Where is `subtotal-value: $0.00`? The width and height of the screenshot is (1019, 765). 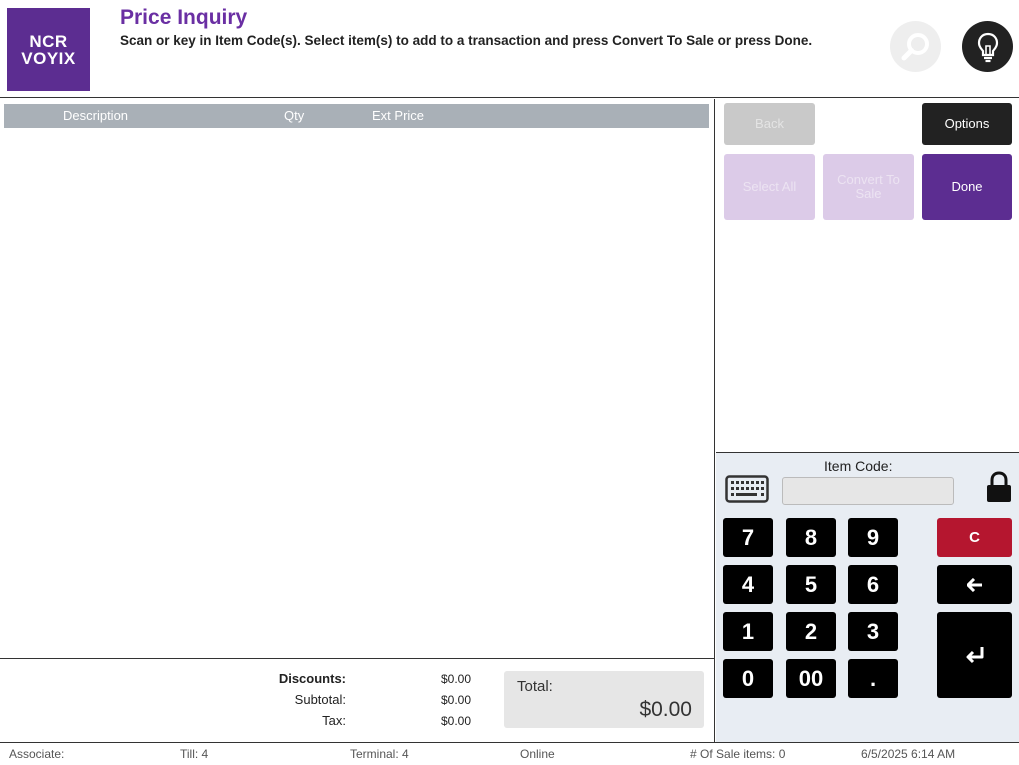
subtotal-value: $0.00 is located at coordinates (455, 700).